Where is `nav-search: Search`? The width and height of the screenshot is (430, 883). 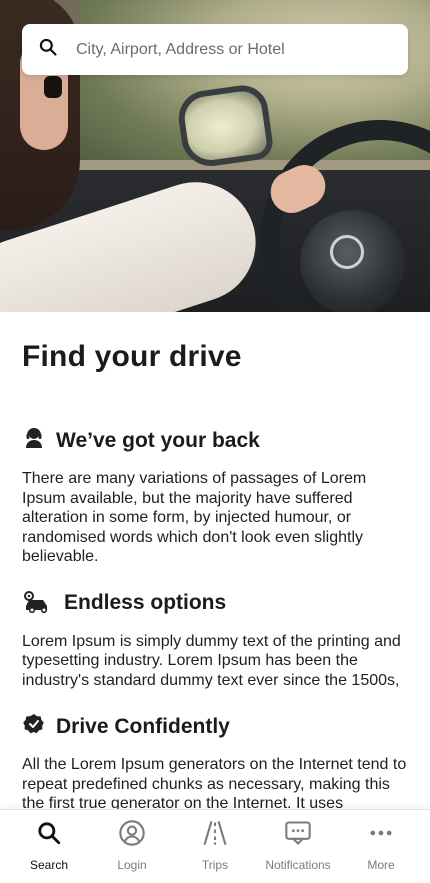
nav-search: Search is located at coordinates (49, 850).